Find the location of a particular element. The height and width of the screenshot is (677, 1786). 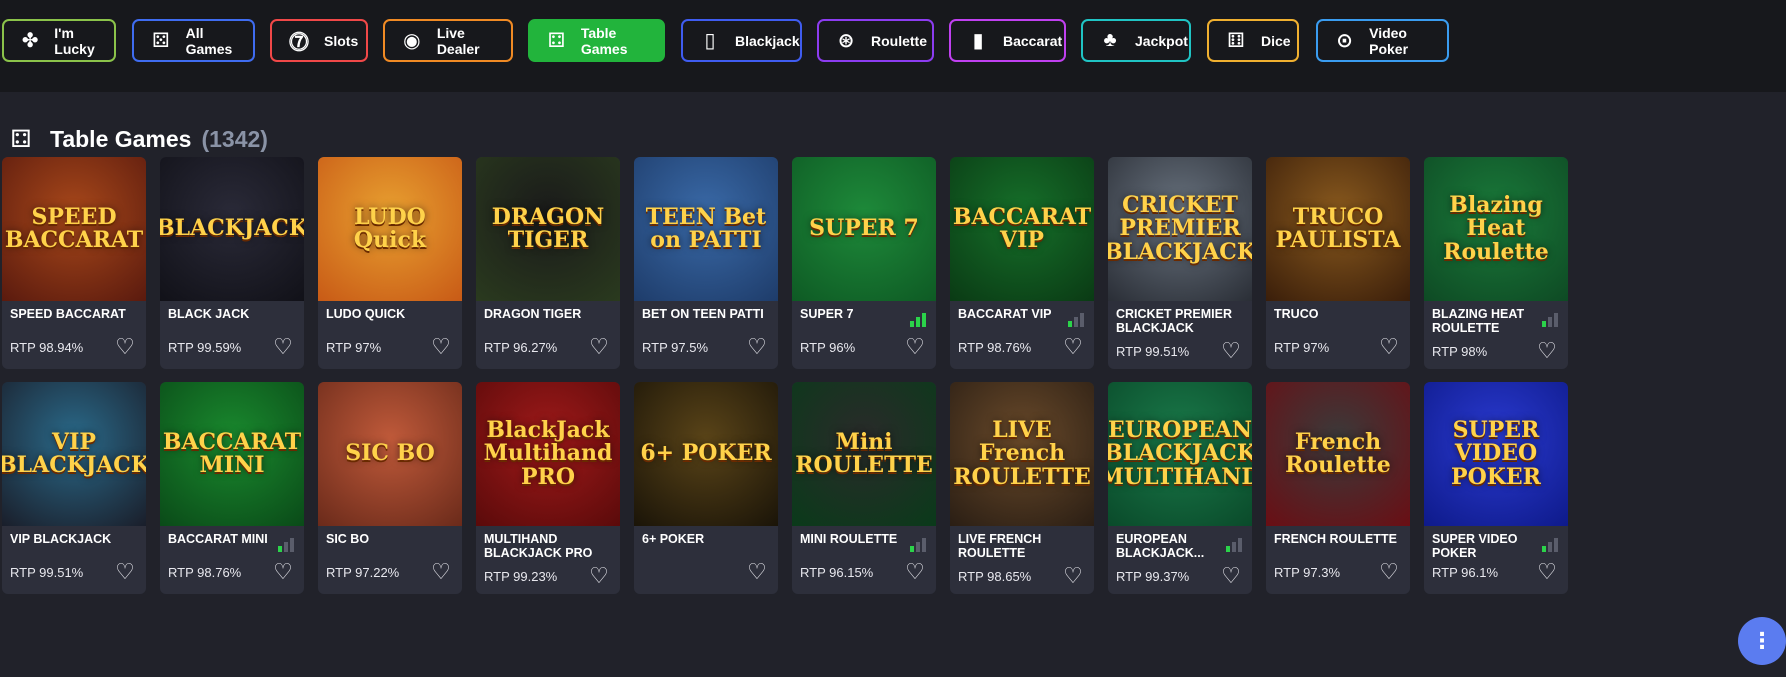

game-thumbnail: SUPER VIDEO POKER is located at coordinates (1496, 454).